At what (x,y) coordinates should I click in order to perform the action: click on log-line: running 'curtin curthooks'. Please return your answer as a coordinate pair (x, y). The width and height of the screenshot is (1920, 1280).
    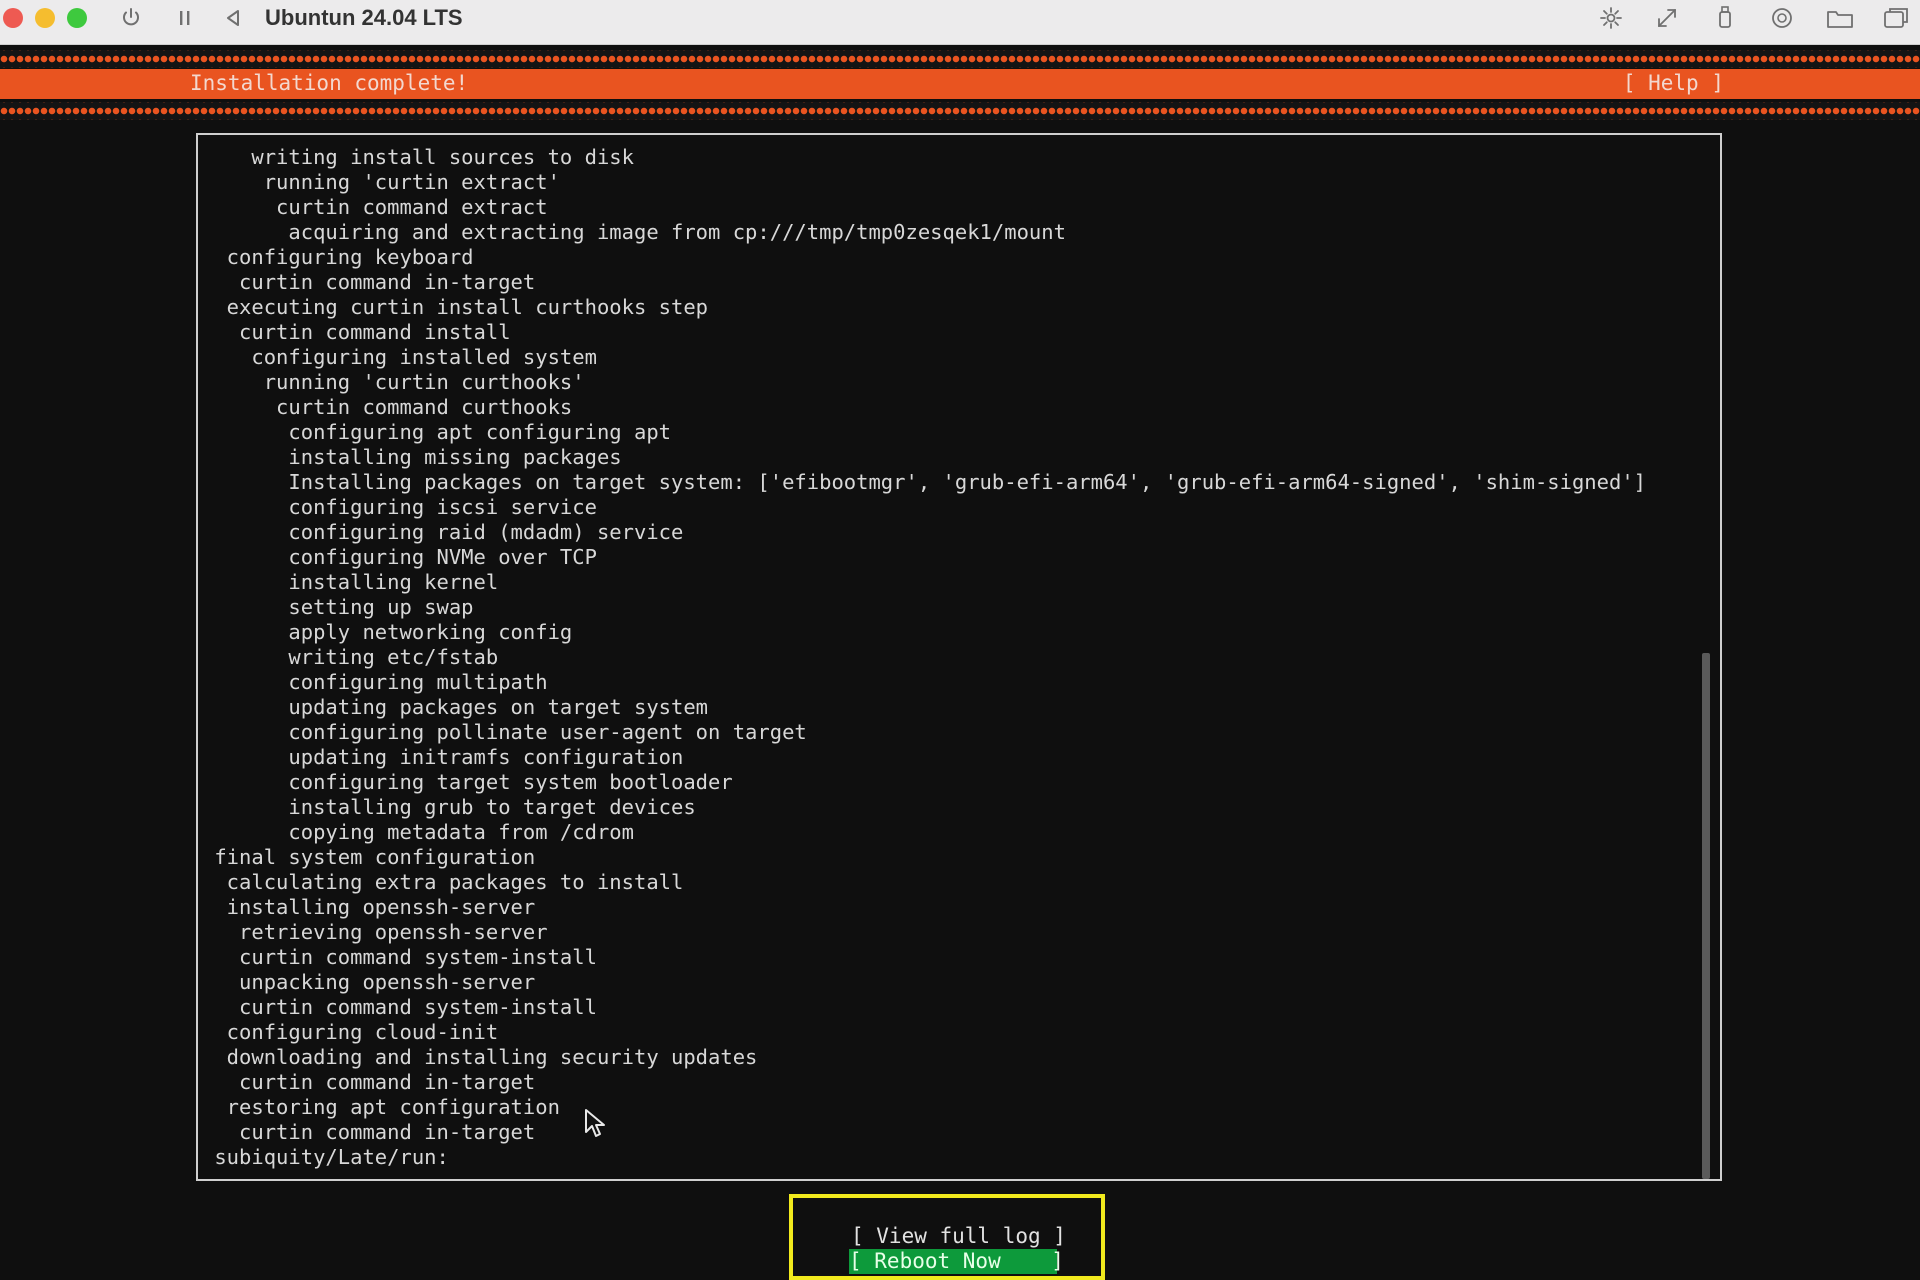
    Looking at the image, I should click on (393, 382).